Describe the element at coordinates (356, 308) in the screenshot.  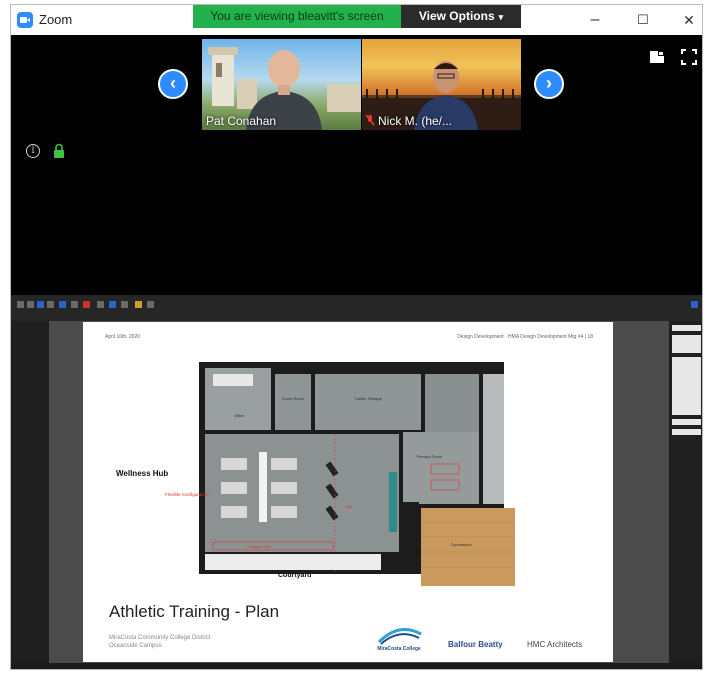
I see `shared-app-toolbar` at that location.